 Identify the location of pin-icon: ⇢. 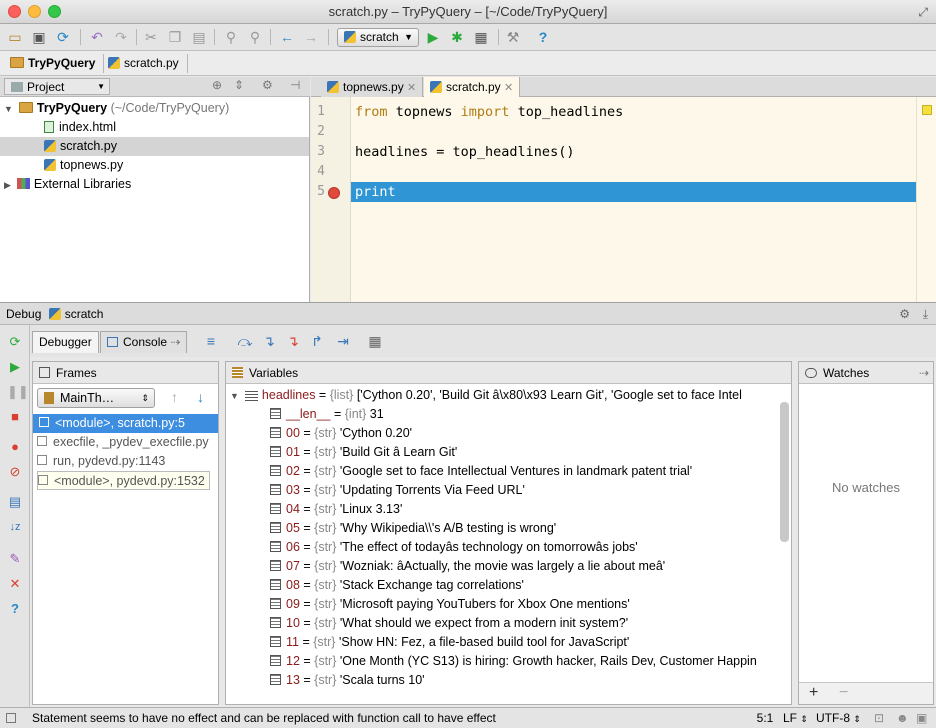
(924, 373).